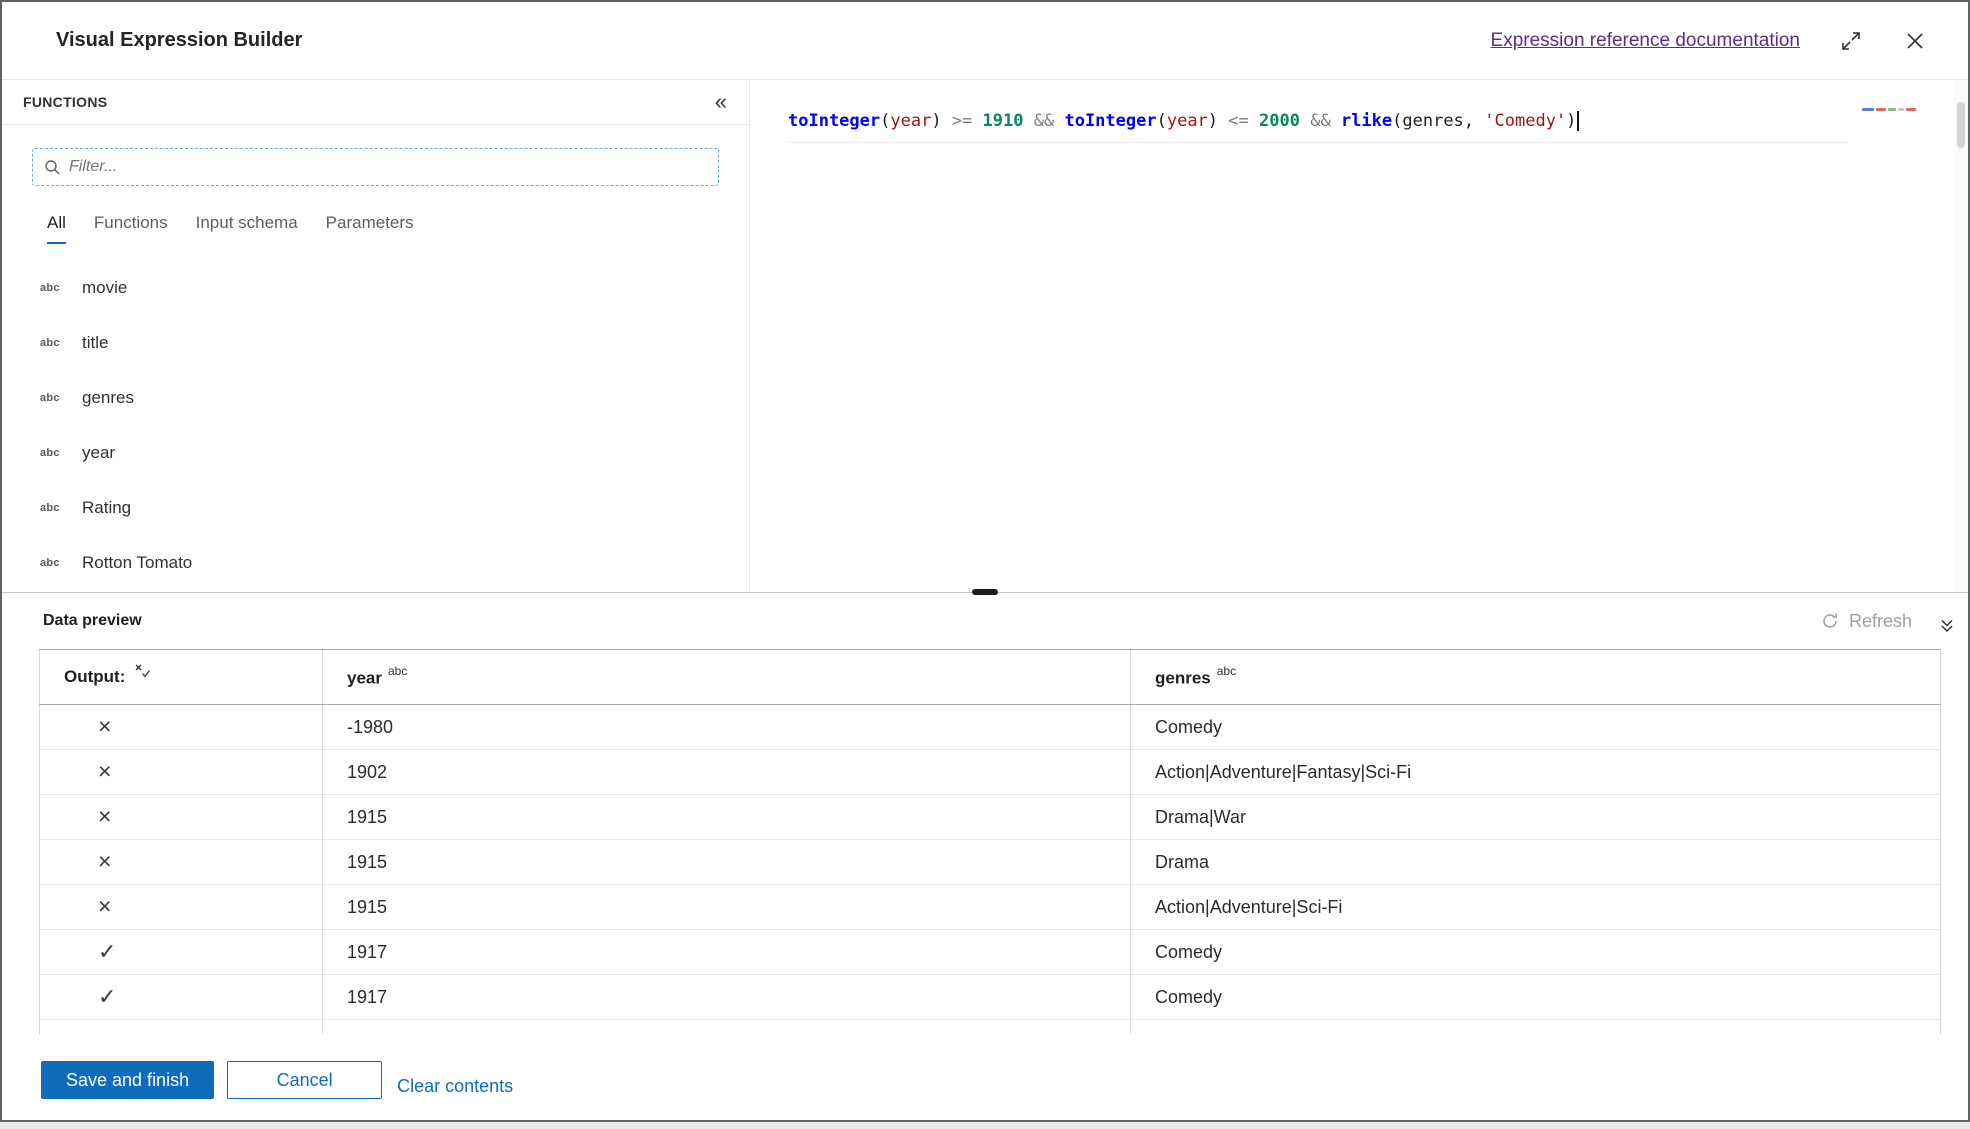  I want to click on schema-item-movie: abc movie, so click(375, 287).